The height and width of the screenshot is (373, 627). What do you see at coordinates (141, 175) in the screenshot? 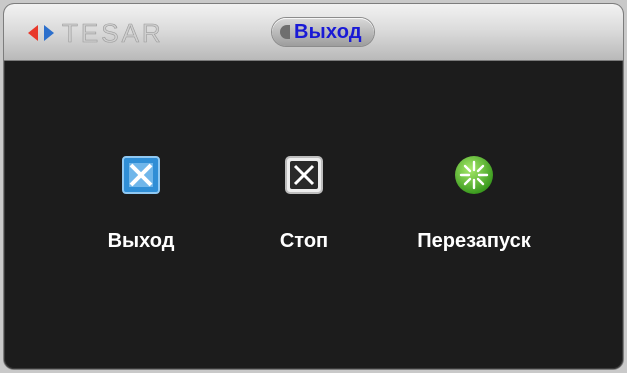
I see `logout-icon` at bounding box center [141, 175].